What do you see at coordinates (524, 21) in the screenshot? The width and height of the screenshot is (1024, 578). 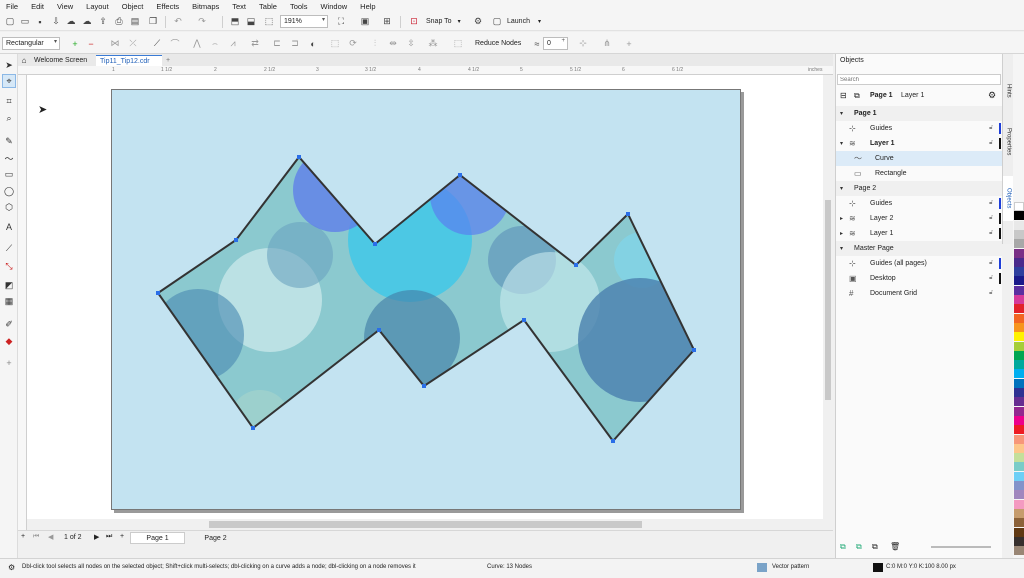 I see `launch-dropdown: Launch ▾` at bounding box center [524, 21].